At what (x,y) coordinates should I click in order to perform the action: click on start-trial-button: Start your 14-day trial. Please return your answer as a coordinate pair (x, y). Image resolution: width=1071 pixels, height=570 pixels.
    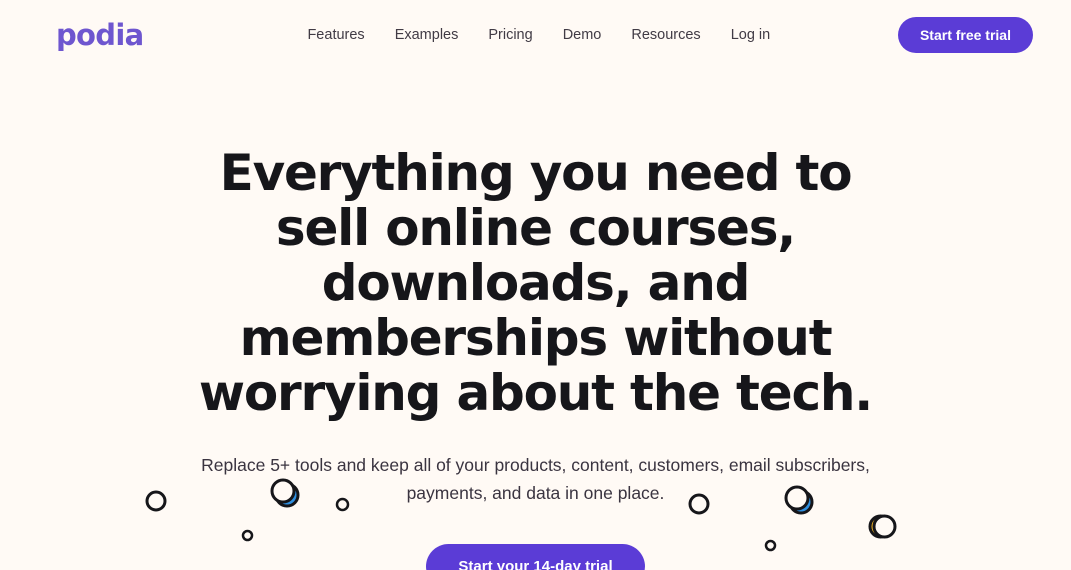
    Looking at the image, I should click on (535, 556).